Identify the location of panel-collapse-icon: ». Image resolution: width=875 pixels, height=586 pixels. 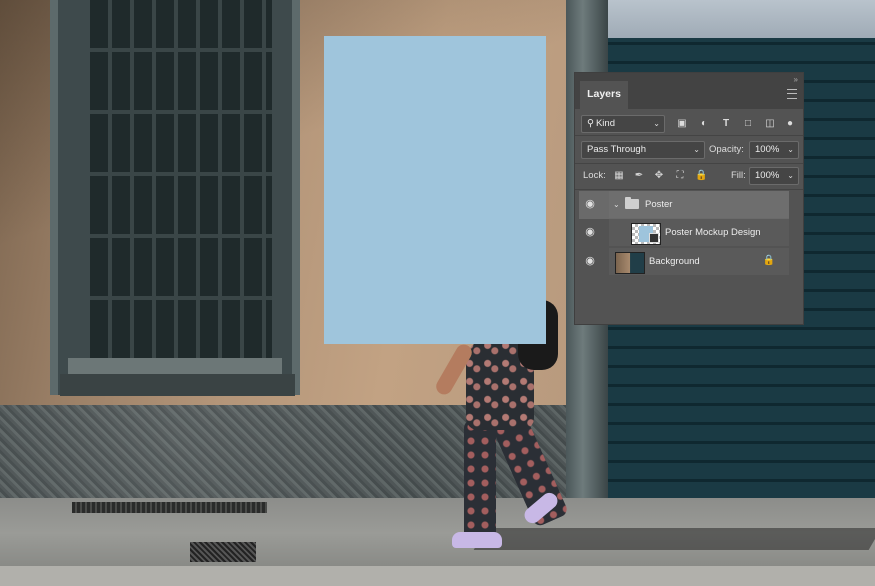
(796, 79).